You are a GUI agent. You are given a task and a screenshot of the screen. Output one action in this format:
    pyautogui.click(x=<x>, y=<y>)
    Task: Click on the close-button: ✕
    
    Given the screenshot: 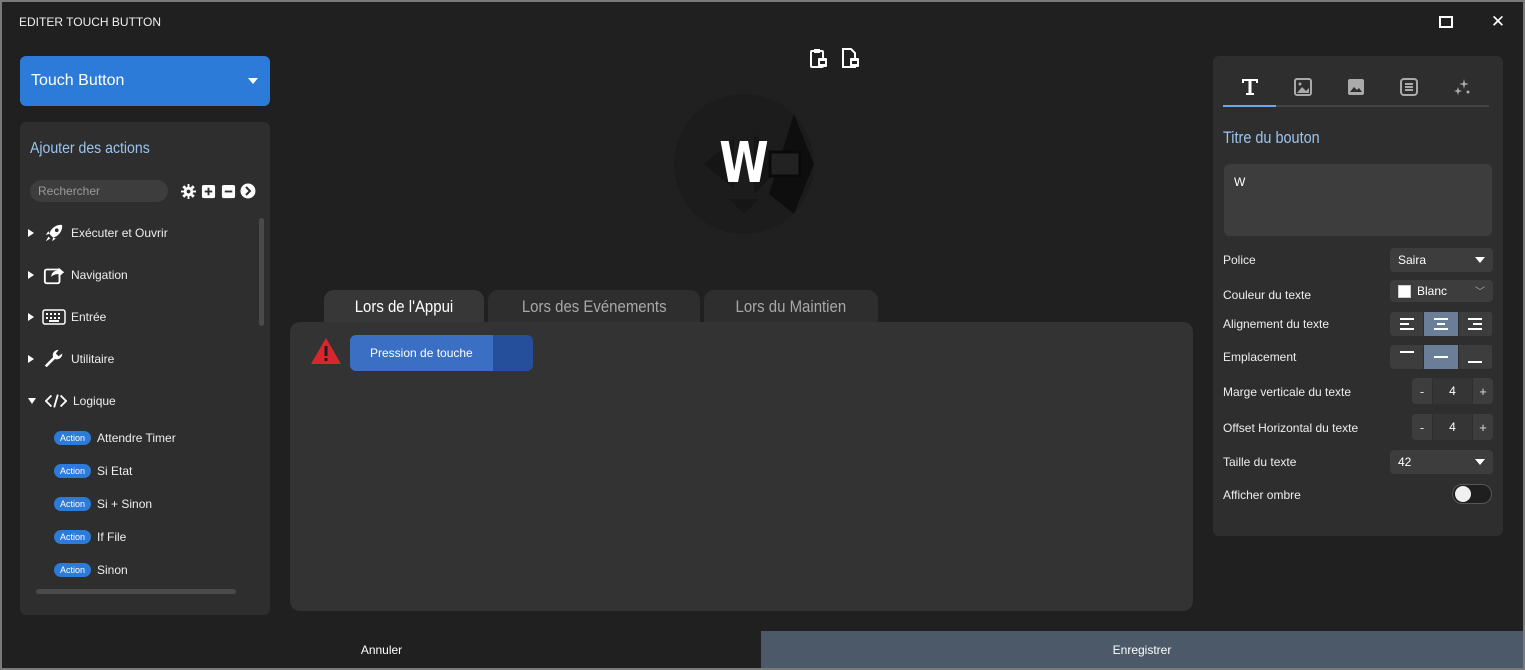 What is the action you would take?
    pyautogui.click(x=1498, y=22)
    